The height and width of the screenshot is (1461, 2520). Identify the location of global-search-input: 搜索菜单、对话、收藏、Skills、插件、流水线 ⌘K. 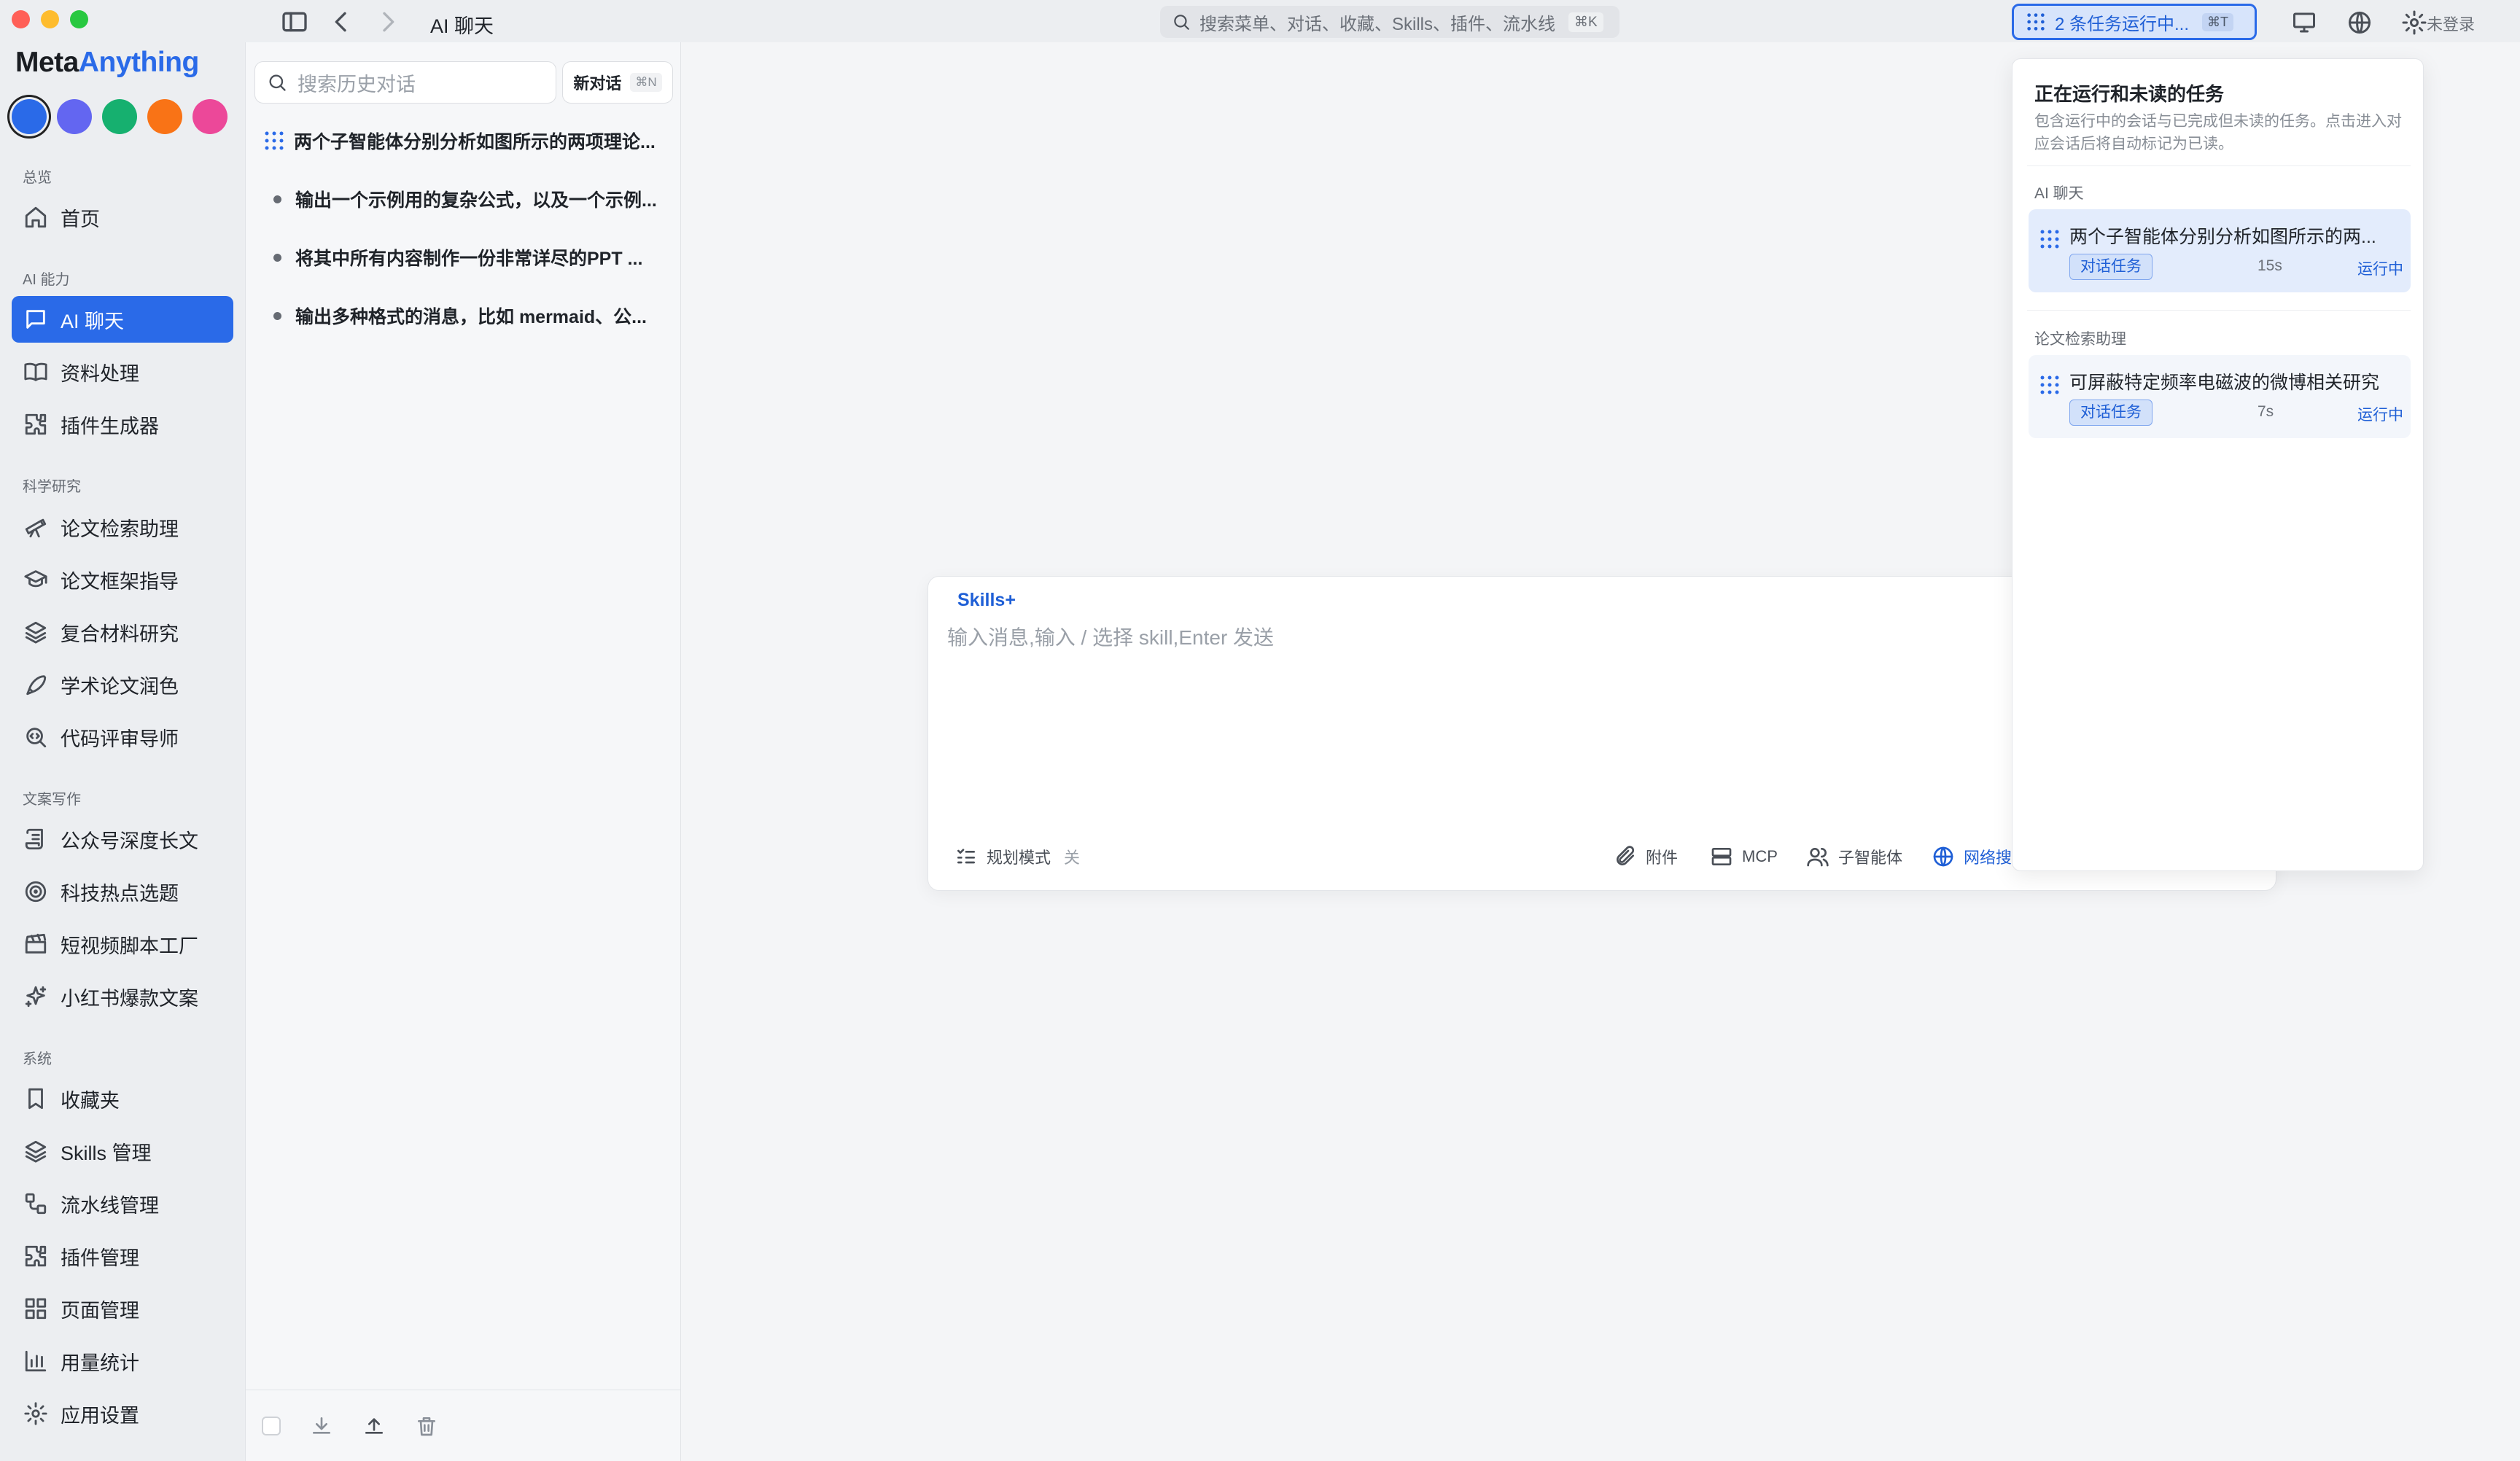
(1389, 22).